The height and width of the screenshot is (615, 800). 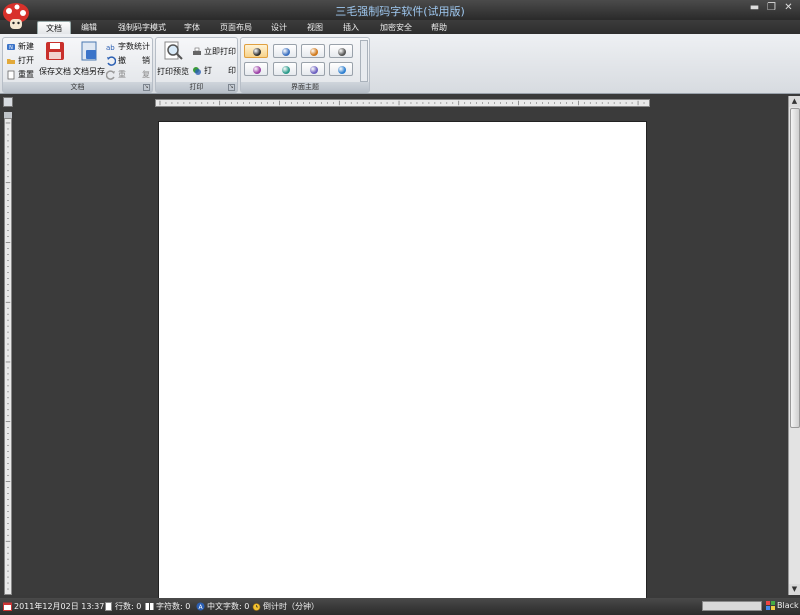 What do you see at coordinates (315, 27) in the screenshot?
I see `tab-view: 视图` at bounding box center [315, 27].